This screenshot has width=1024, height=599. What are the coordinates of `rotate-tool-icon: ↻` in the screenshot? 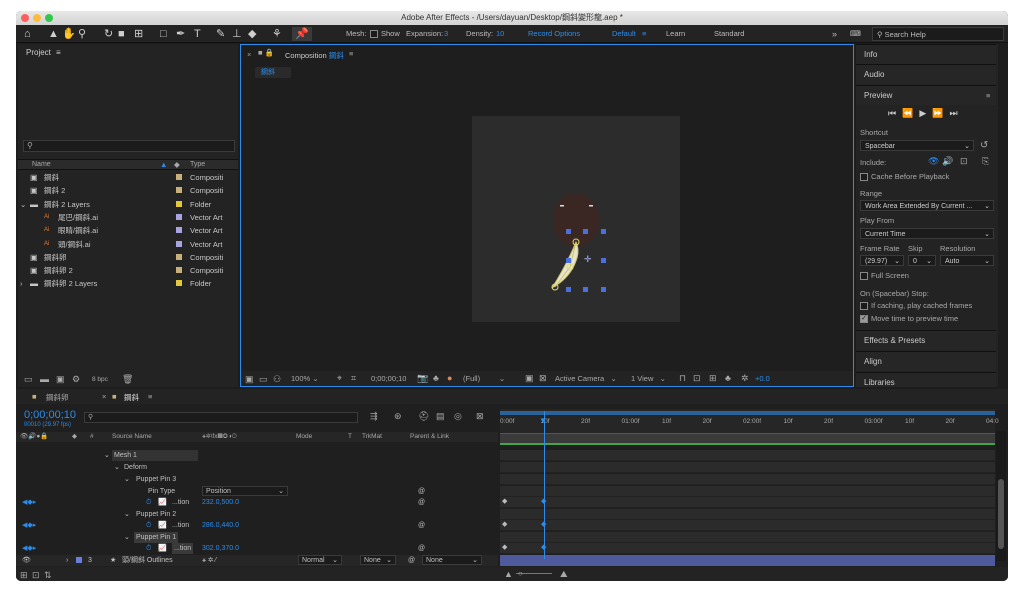 It's located at (108, 34).